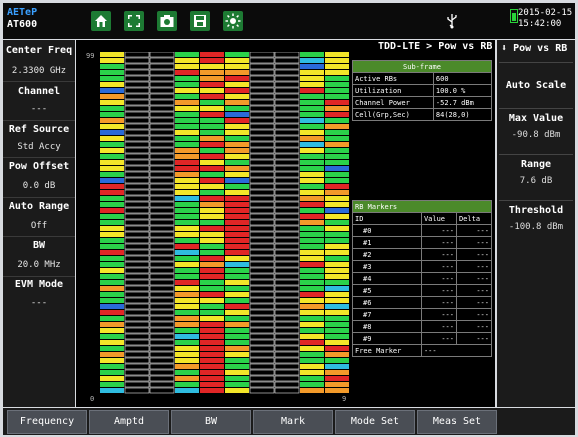  I want to click on marker-row: #7 --- ---, so click(422, 314).